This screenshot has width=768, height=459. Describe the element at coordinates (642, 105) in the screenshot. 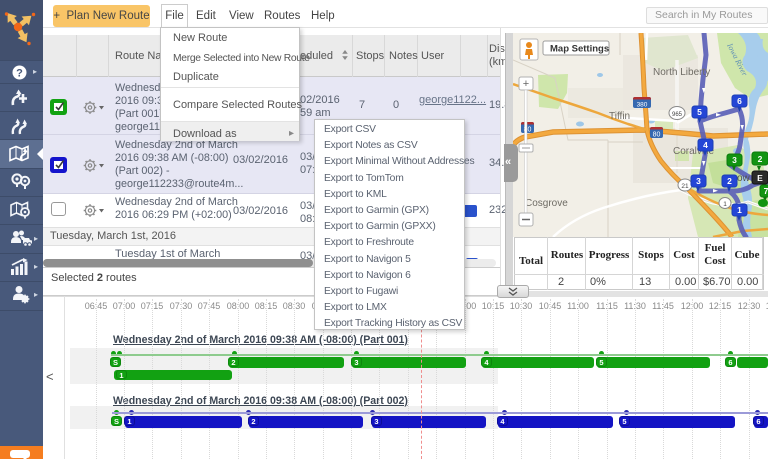

I see `svg-text: 380` at that location.